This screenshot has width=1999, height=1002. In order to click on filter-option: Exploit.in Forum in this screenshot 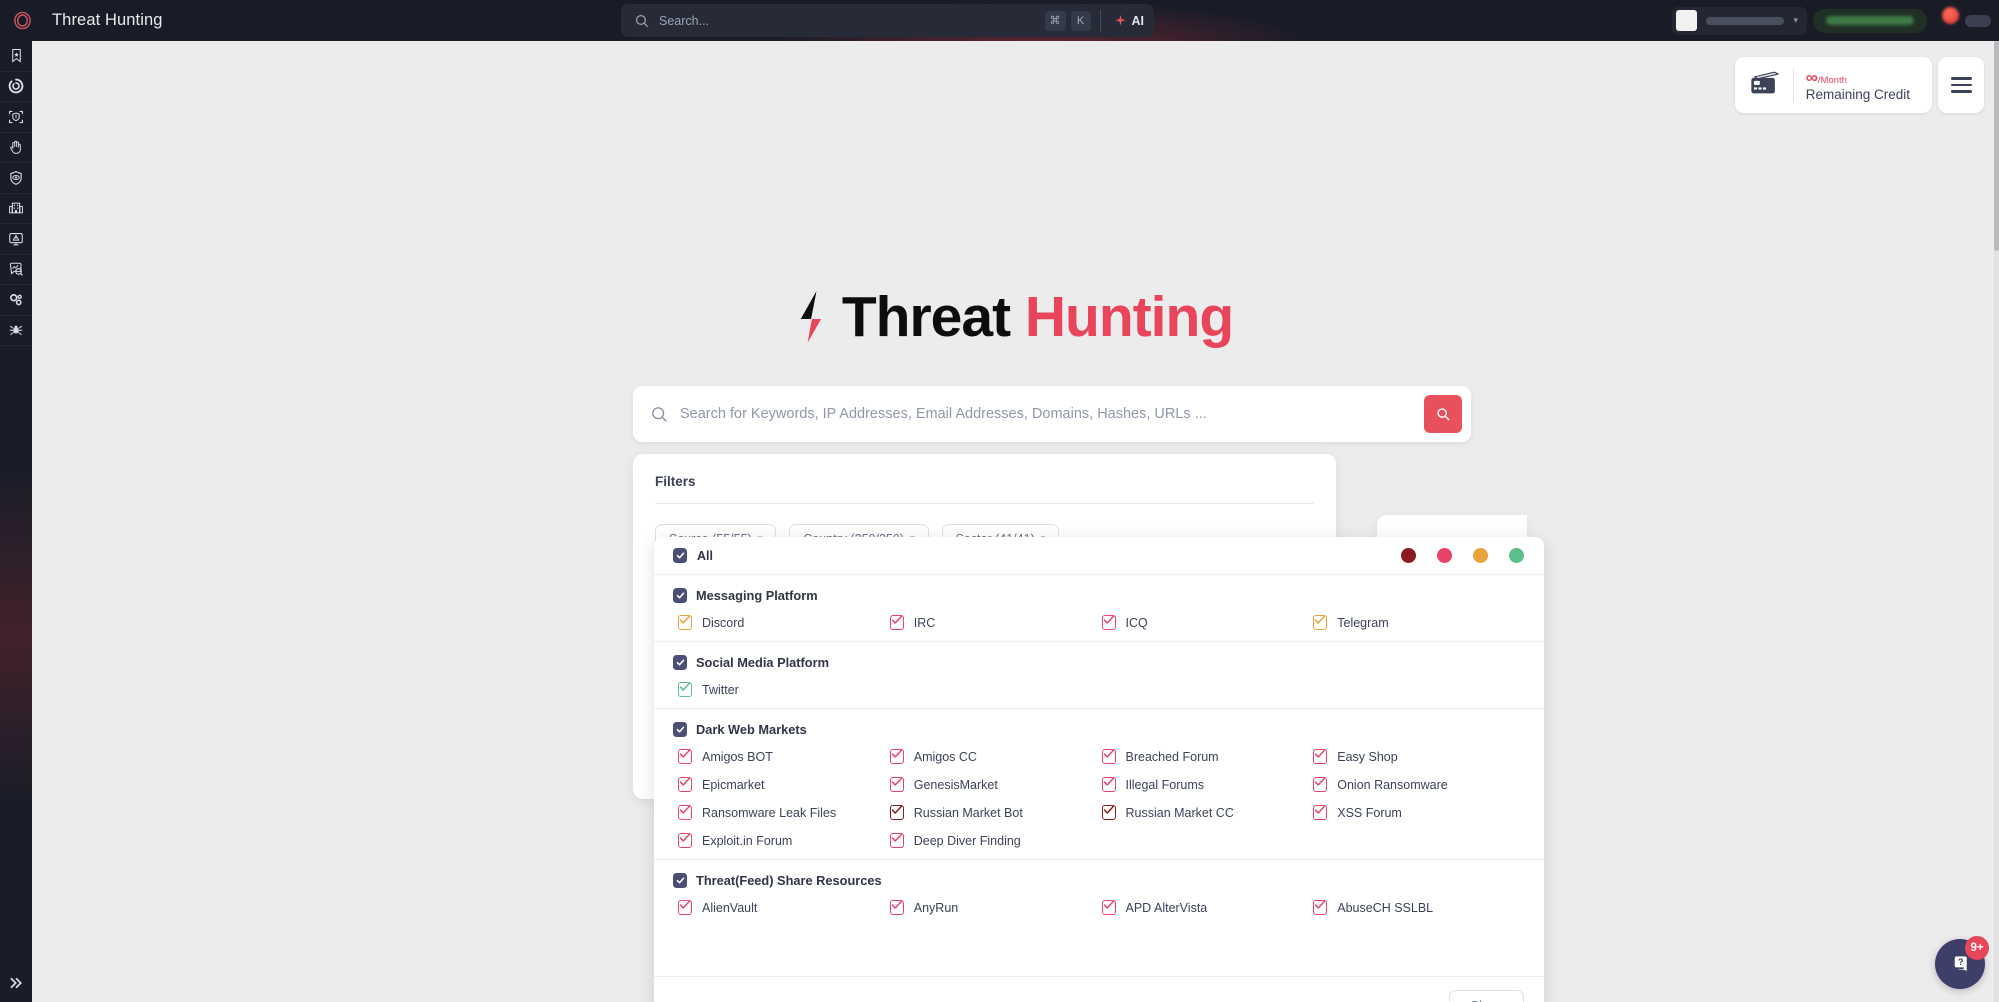, I will do `click(784, 840)`.